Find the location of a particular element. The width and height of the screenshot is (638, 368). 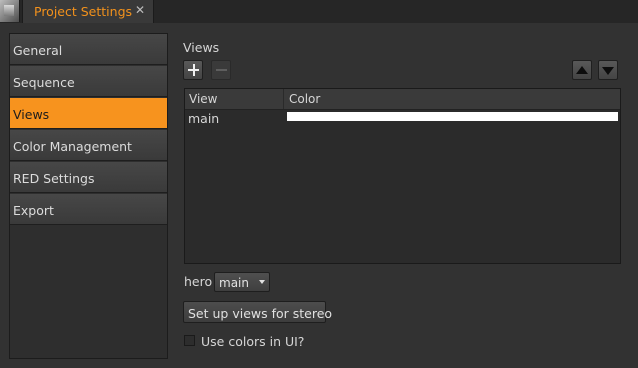

tab-title: Project Settings is located at coordinates (83, 11).